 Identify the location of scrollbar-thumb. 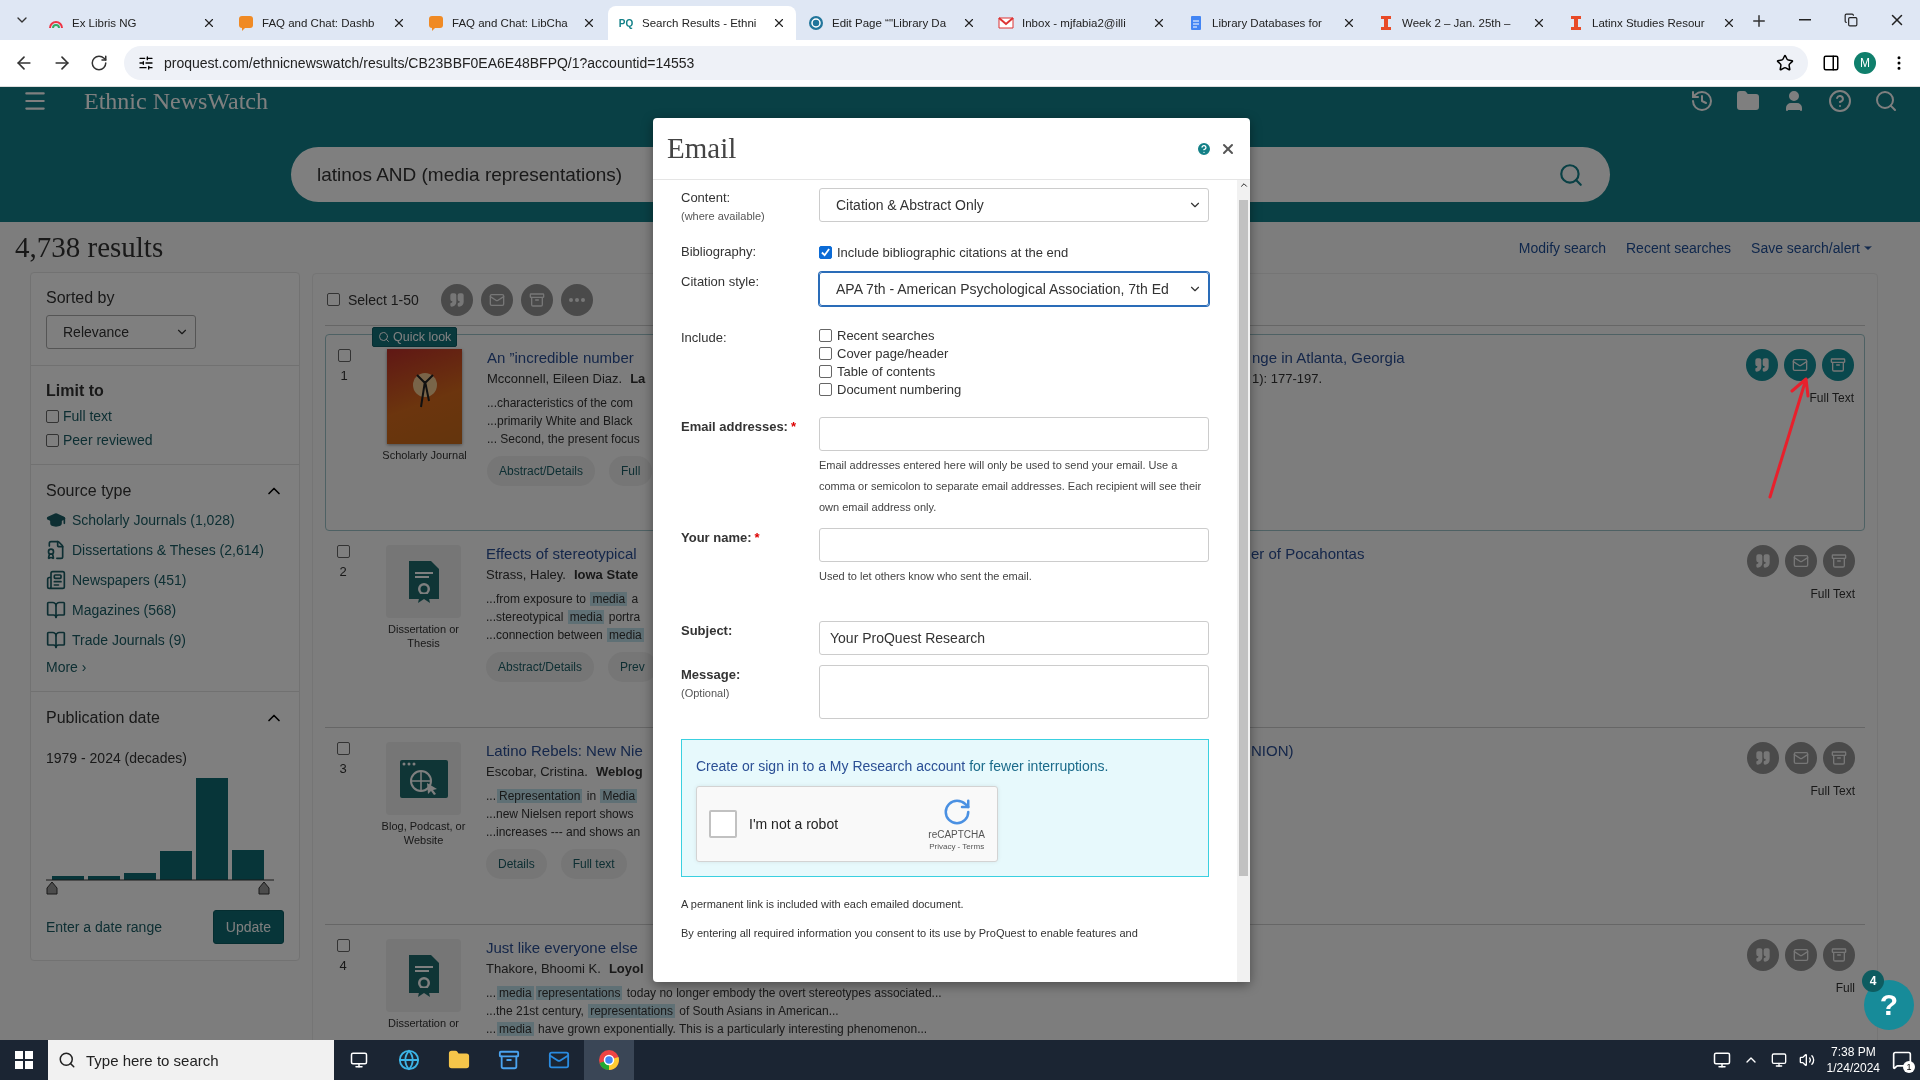
(1243, 538).